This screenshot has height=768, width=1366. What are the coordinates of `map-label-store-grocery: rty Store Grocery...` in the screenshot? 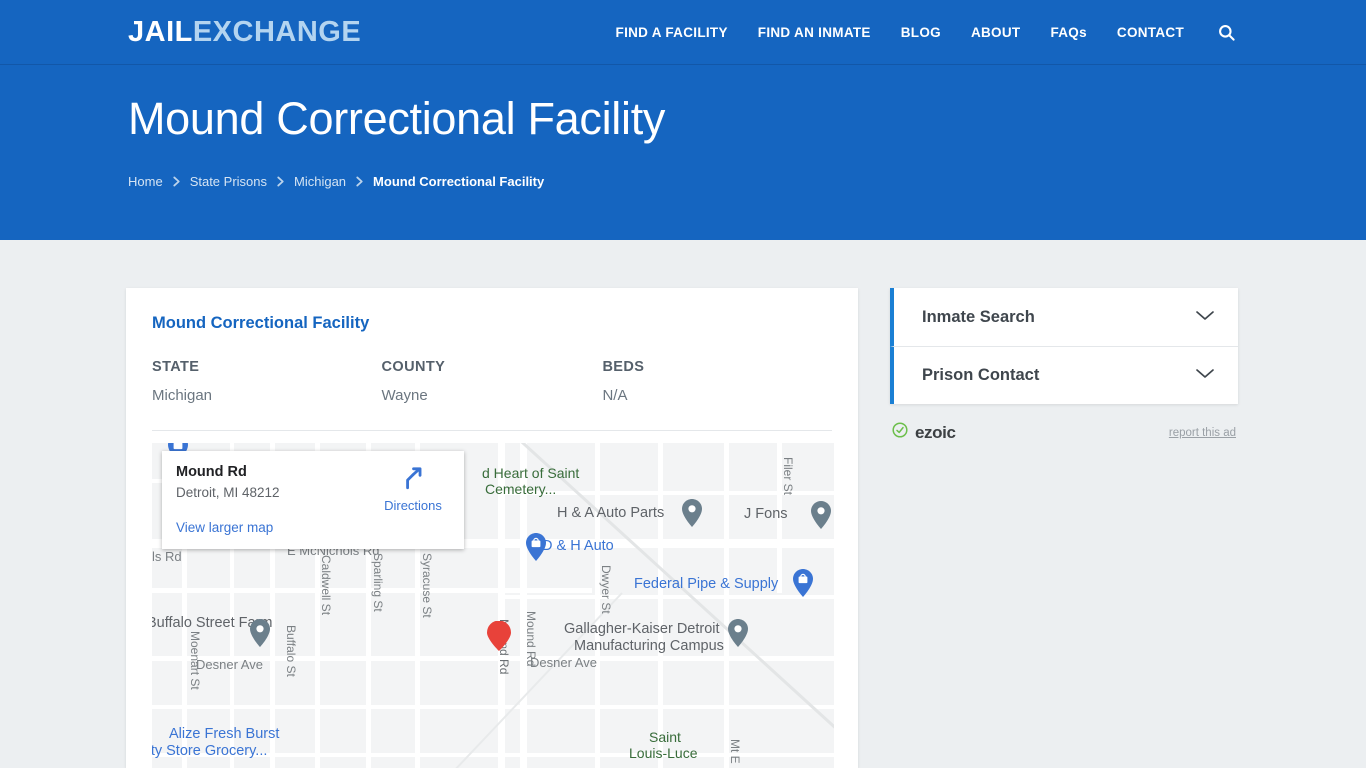 It's located at (209, 751).